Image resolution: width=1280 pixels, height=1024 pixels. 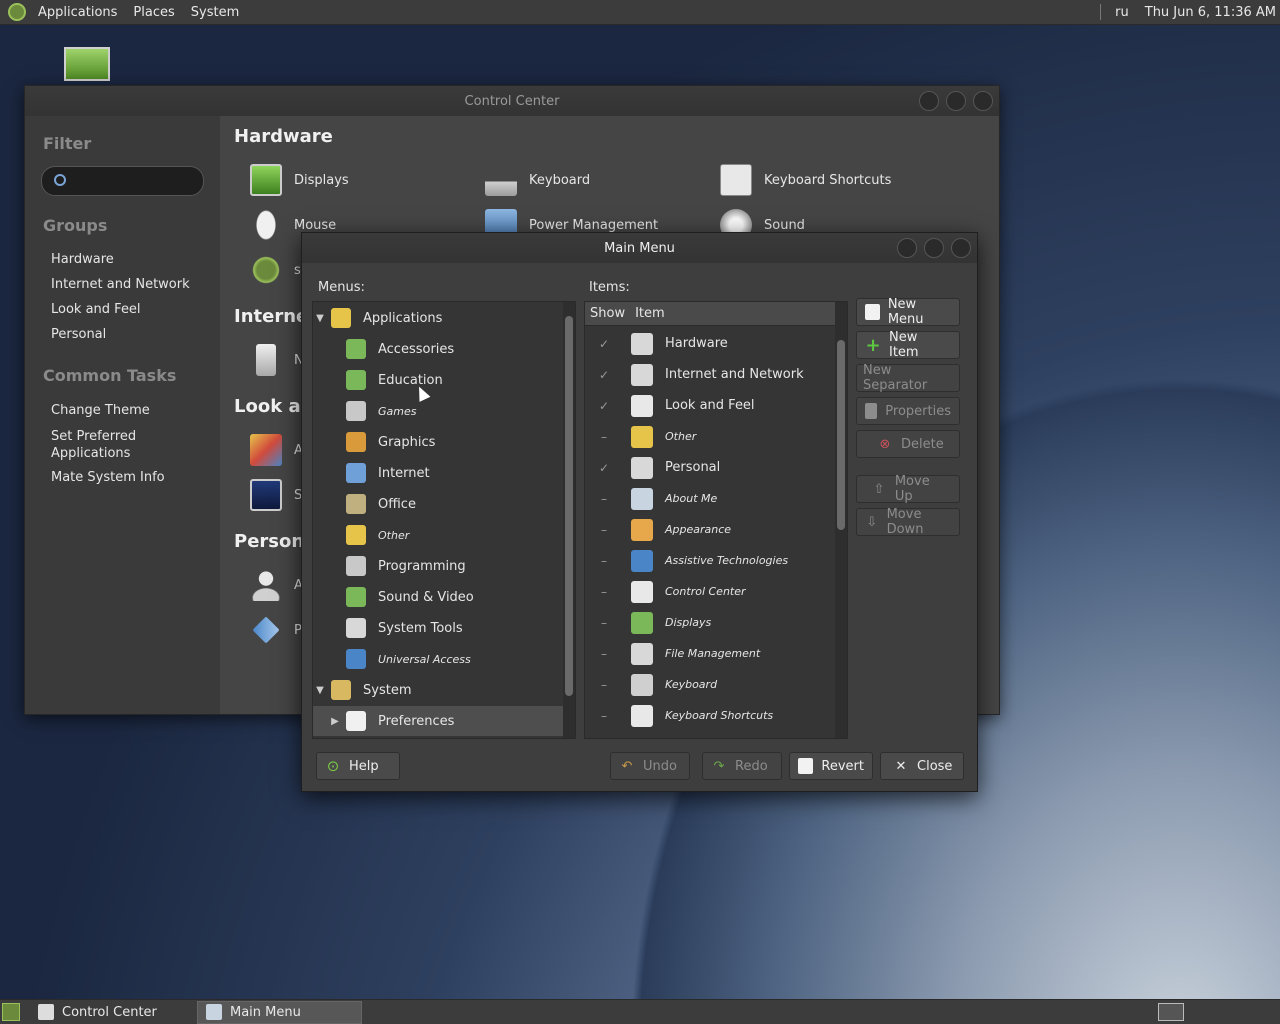 What do you see at coordinates (153, 12) in the screenshot?
I see `panel-menu-places: Places` at bounding box center [153, 12].